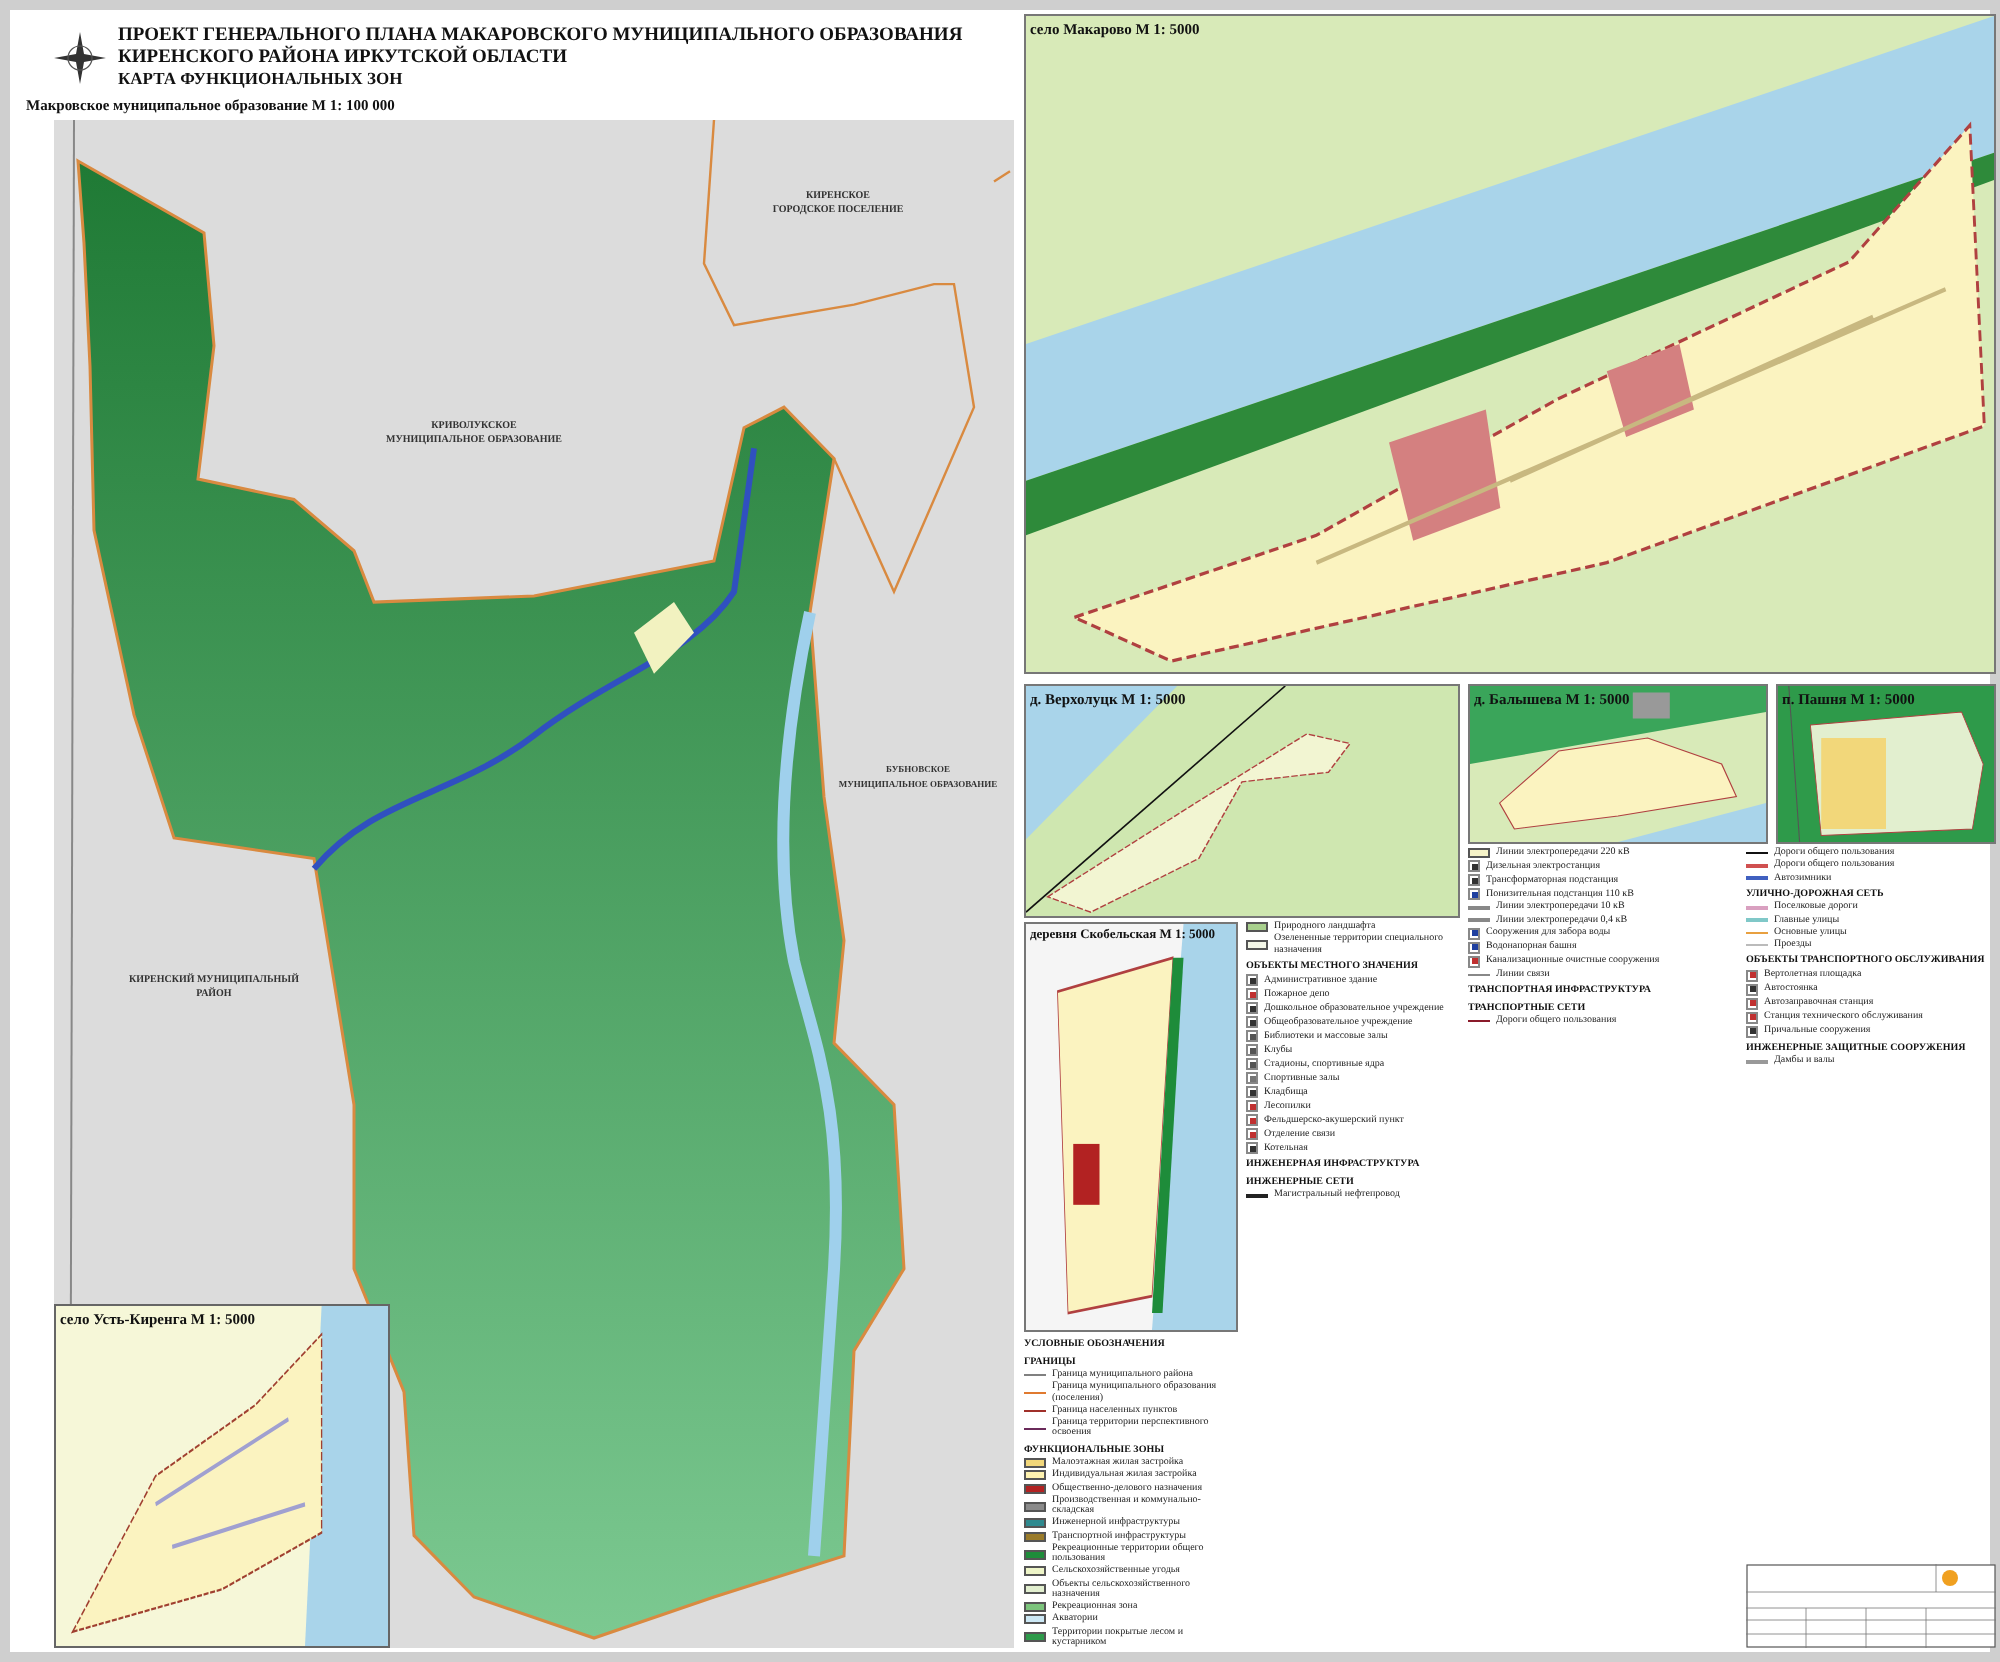 The height and width of the screenshot is (1662, 2000). What do you see at coordinates (343, 58) in the screenshot?
I see `map-title: КИРЕНСКОГО РАЙОНА ИРКУТСКОЙ ОБЛАСТИ` at bounding box center [343, 58].